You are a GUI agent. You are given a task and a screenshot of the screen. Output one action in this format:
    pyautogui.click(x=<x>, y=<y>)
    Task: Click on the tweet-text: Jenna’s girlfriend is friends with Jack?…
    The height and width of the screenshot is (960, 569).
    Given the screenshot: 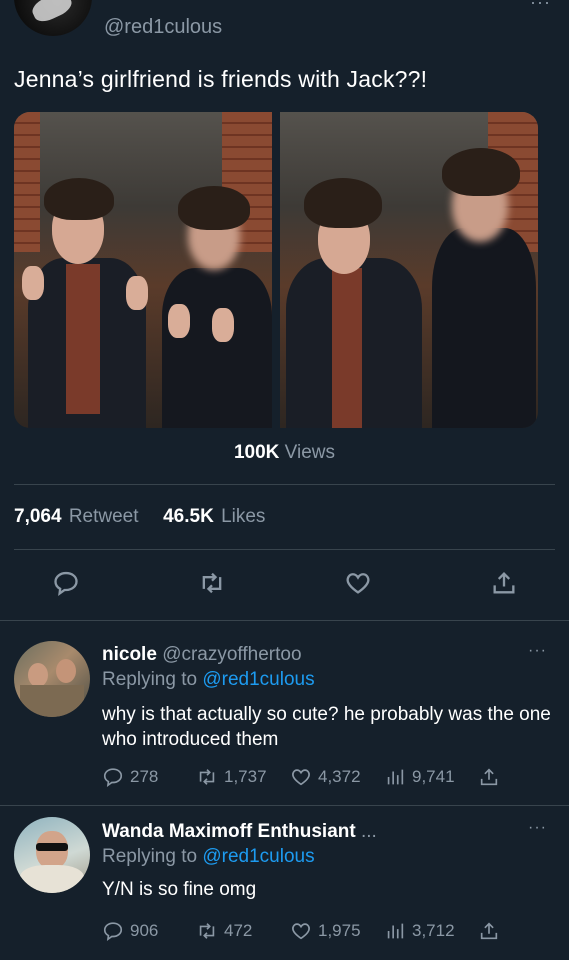 What is the action you would take?
    pyautogui.click(x=221, y=79)
    